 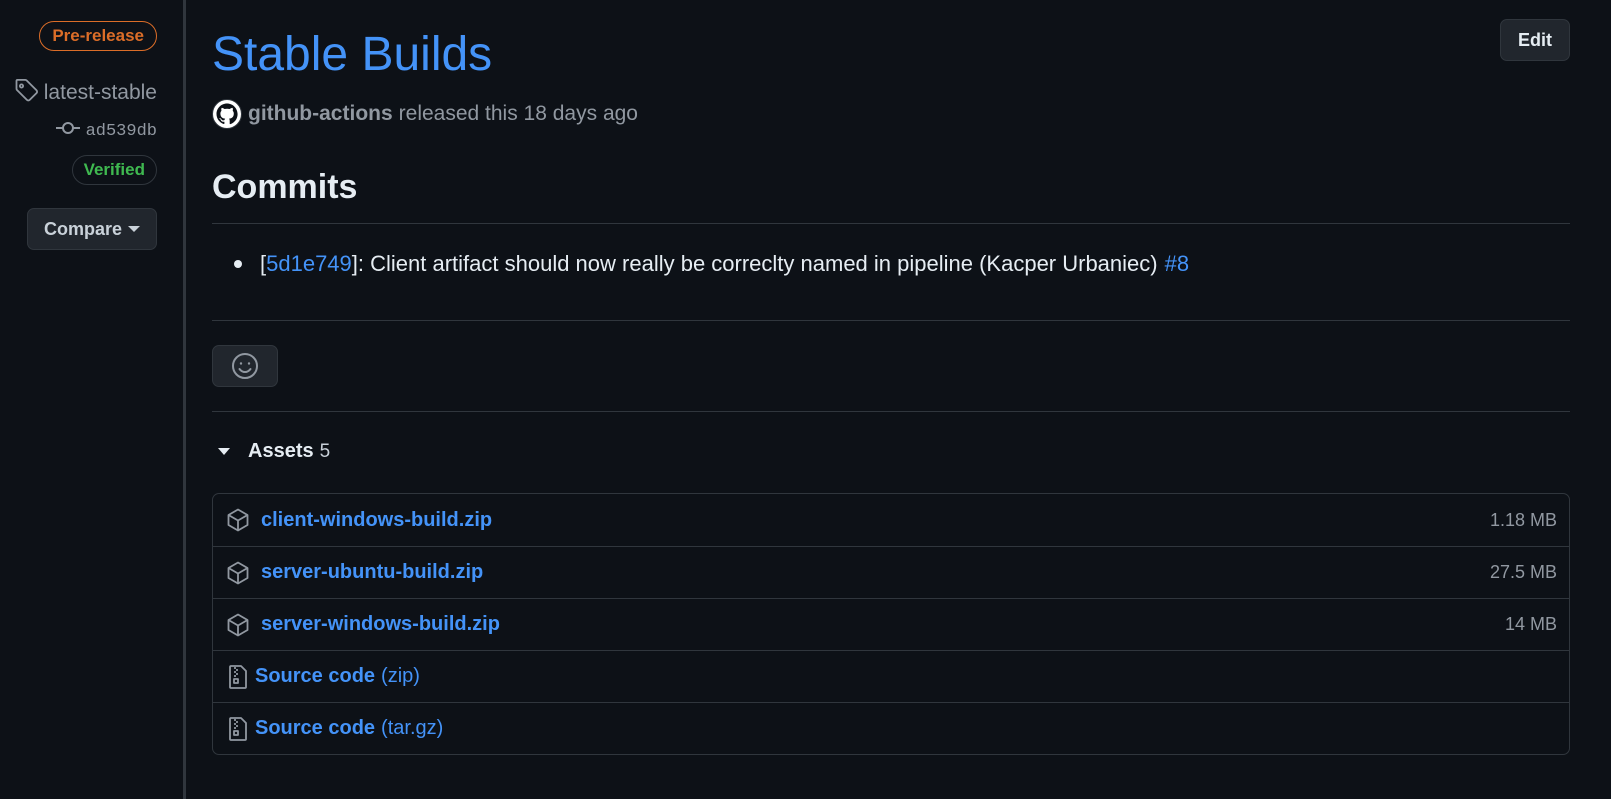 What do you see at coordinates (325, 451) in the screenshot?
I see `assets-count: 5` at bounding box center [325, 451].